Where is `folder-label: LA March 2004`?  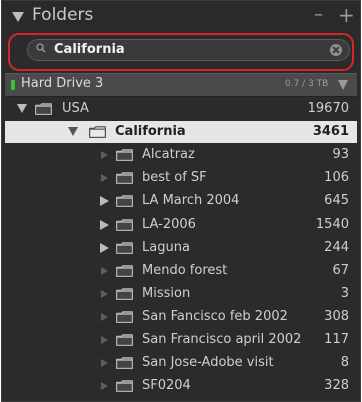
folder-label: LA March 2004 is located at coordinates (191, 201).